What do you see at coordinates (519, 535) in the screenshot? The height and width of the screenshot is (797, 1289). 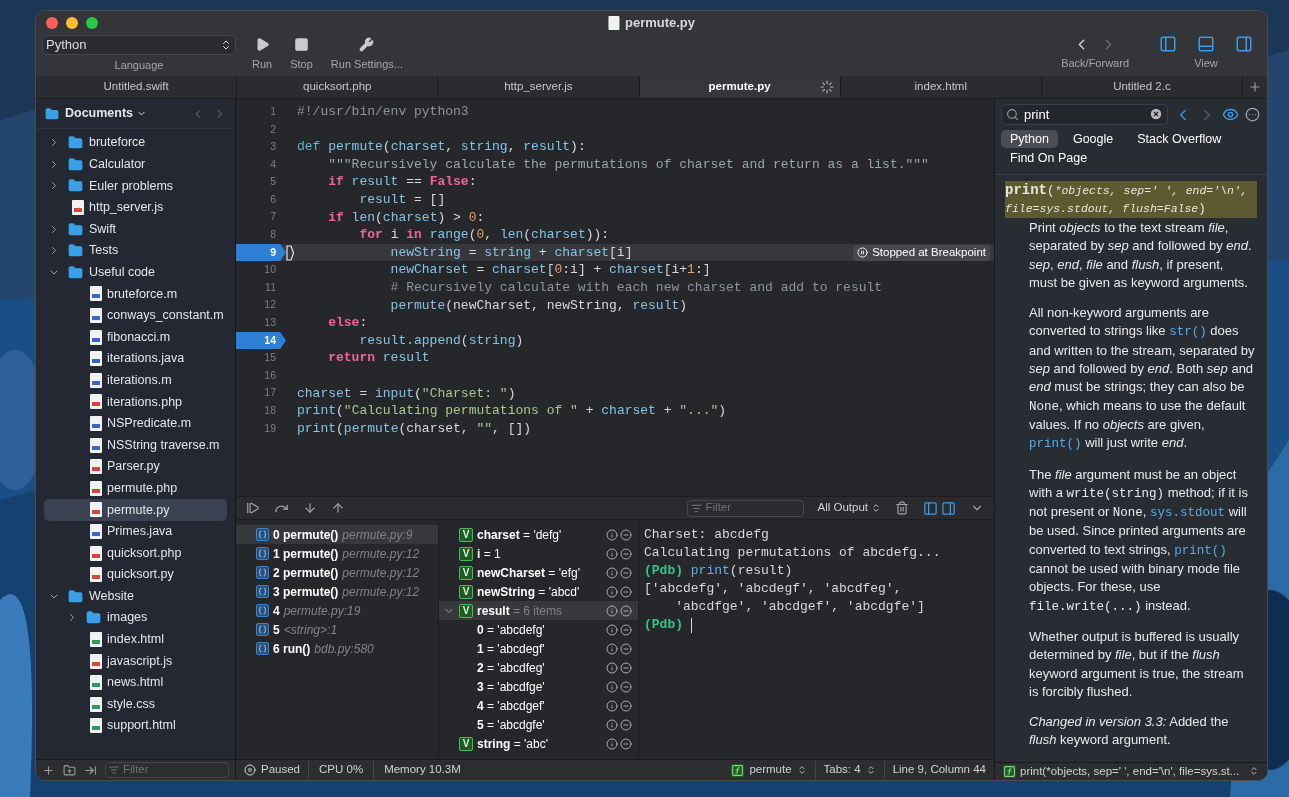 I see `variable-text: charset = 'defg'` at bounding box center [519, 535].